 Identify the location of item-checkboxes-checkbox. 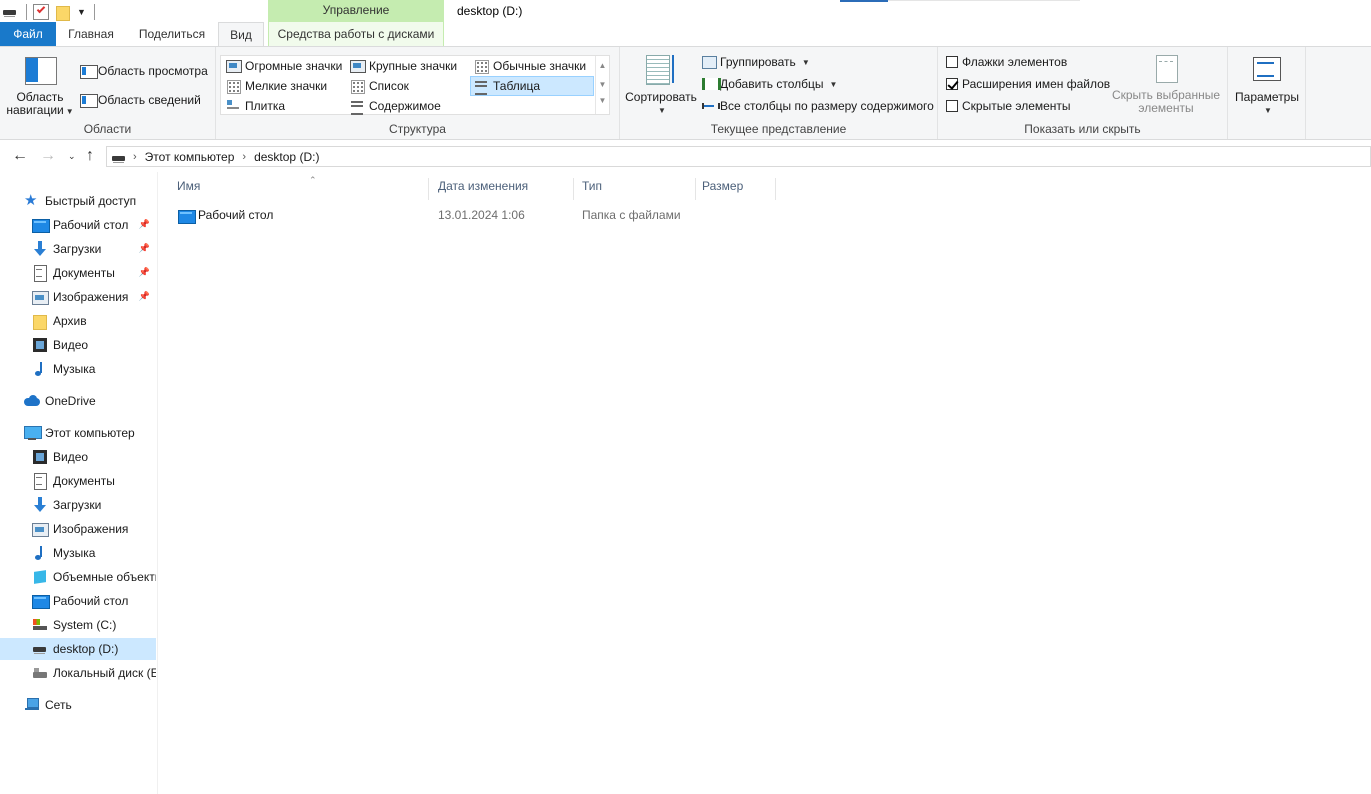
(952, 62).